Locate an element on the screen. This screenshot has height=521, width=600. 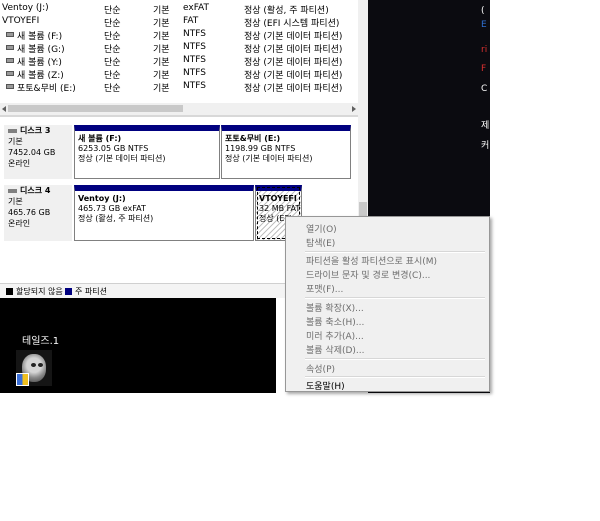
menu-item-help: 도움말(H) is located at coordinates (325, 385).